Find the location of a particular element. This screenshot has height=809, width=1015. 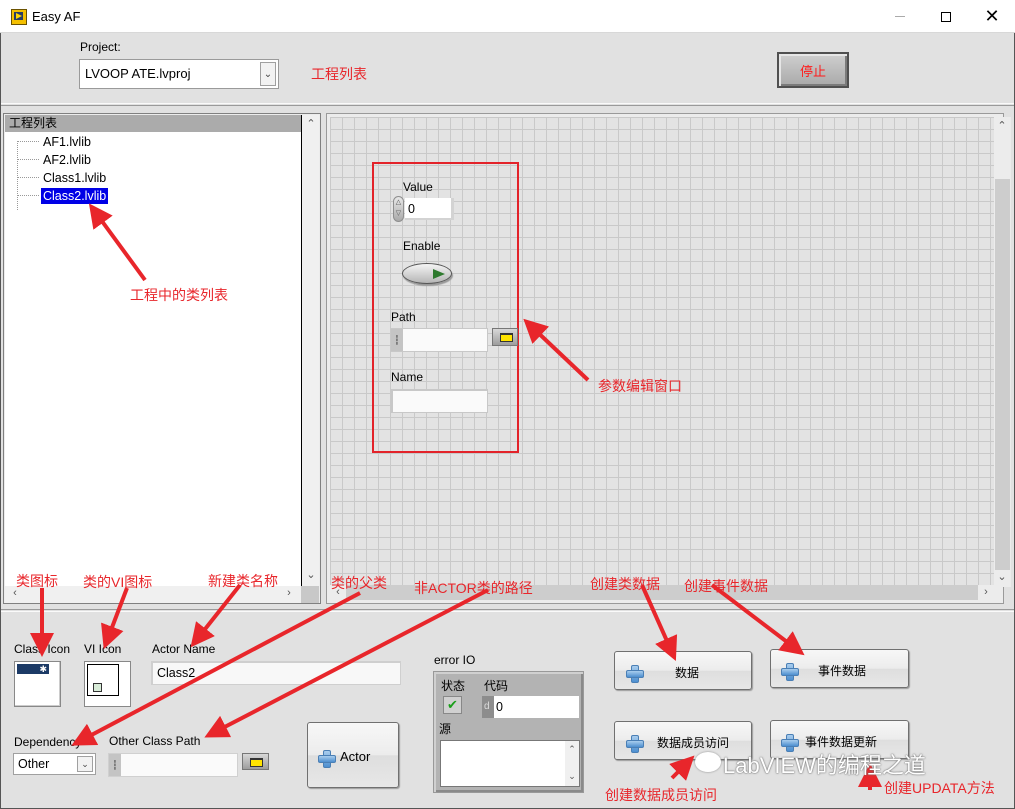

error-io-label: error IO is located at coordinates (455, 660).